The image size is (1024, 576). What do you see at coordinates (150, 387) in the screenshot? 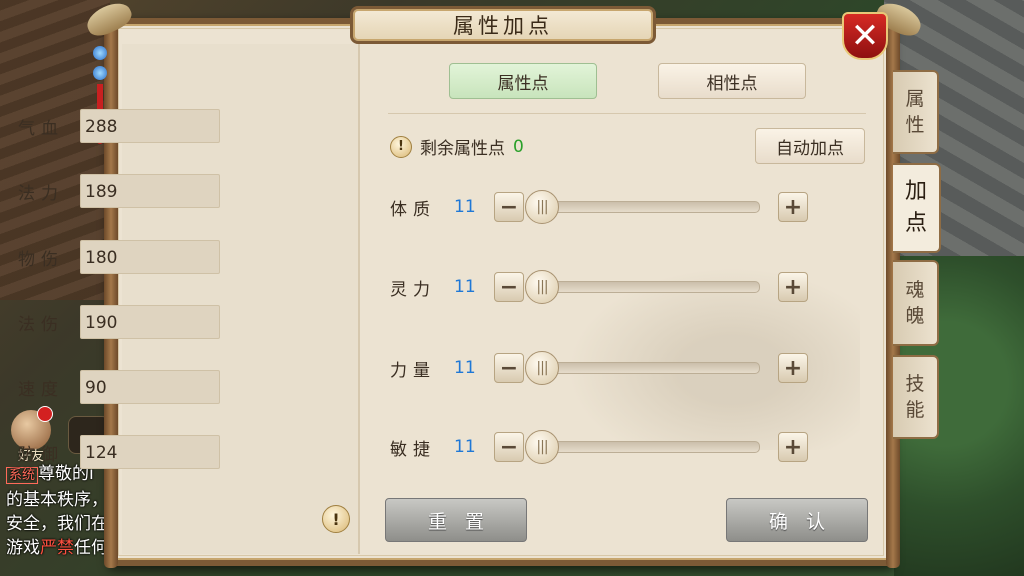
I see `stat-value: 90` at bounding box center [150, 387].